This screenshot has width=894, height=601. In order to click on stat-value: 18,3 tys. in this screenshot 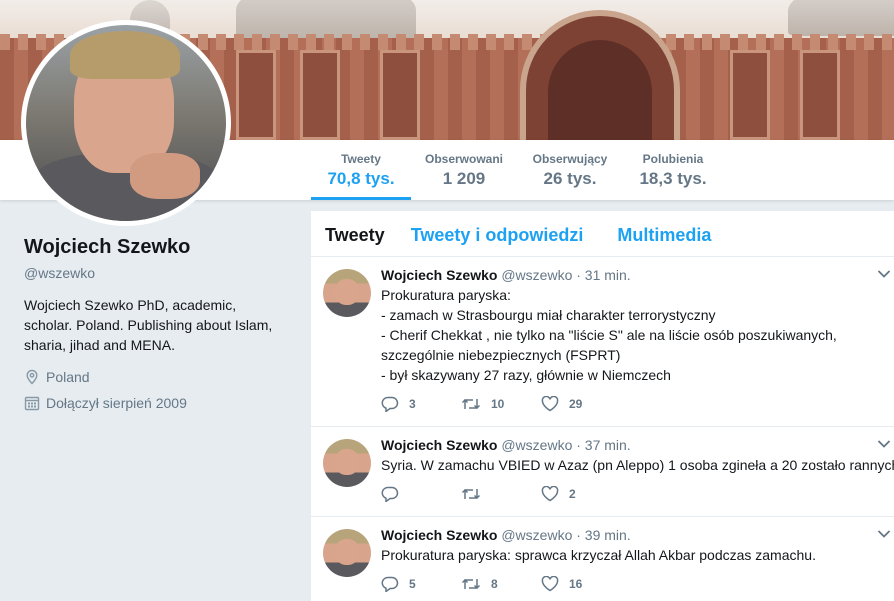, I will do `click(673, 178)`.